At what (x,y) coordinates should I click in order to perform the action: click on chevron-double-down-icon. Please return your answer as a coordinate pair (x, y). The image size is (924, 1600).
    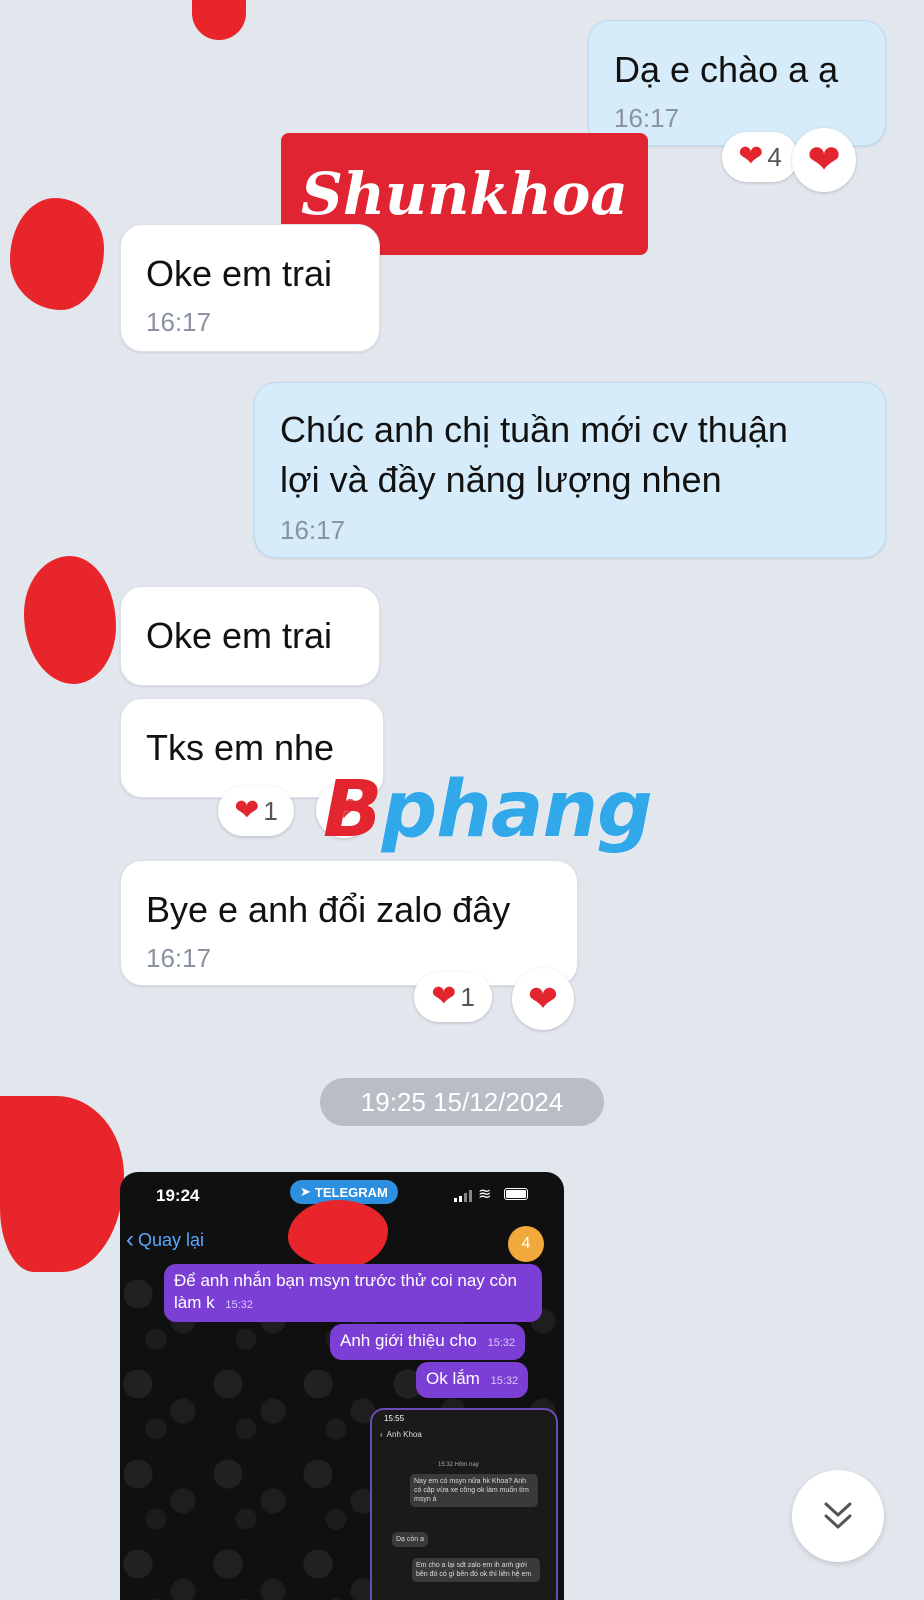
    Looking at the image, I should click on (838, 1515).